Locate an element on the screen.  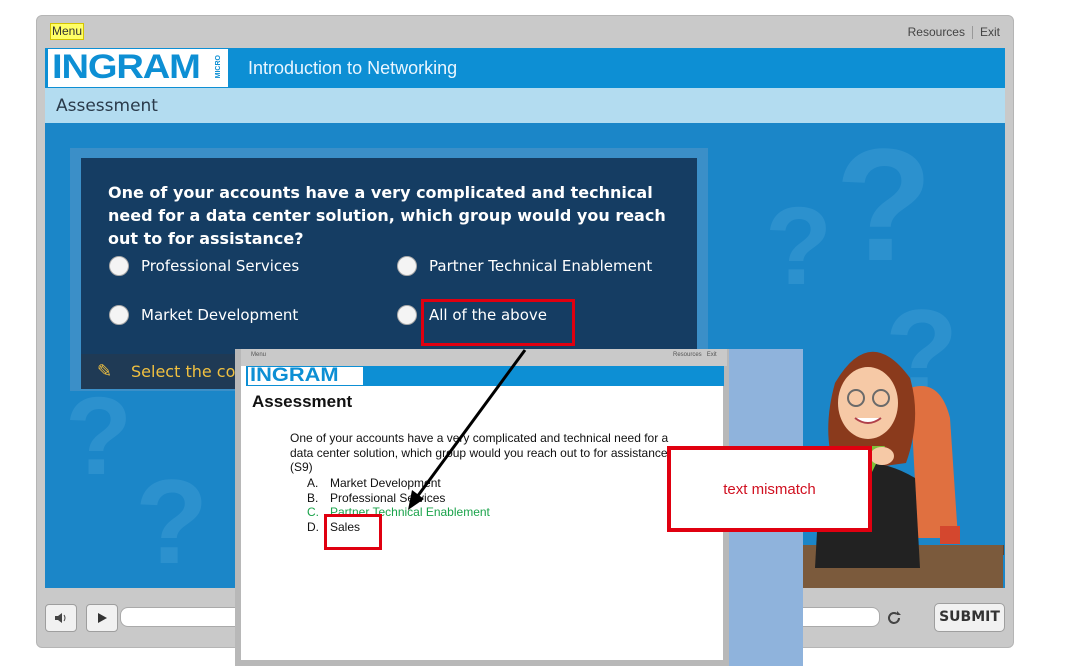
link-divider is located at coordinates (972, 33).